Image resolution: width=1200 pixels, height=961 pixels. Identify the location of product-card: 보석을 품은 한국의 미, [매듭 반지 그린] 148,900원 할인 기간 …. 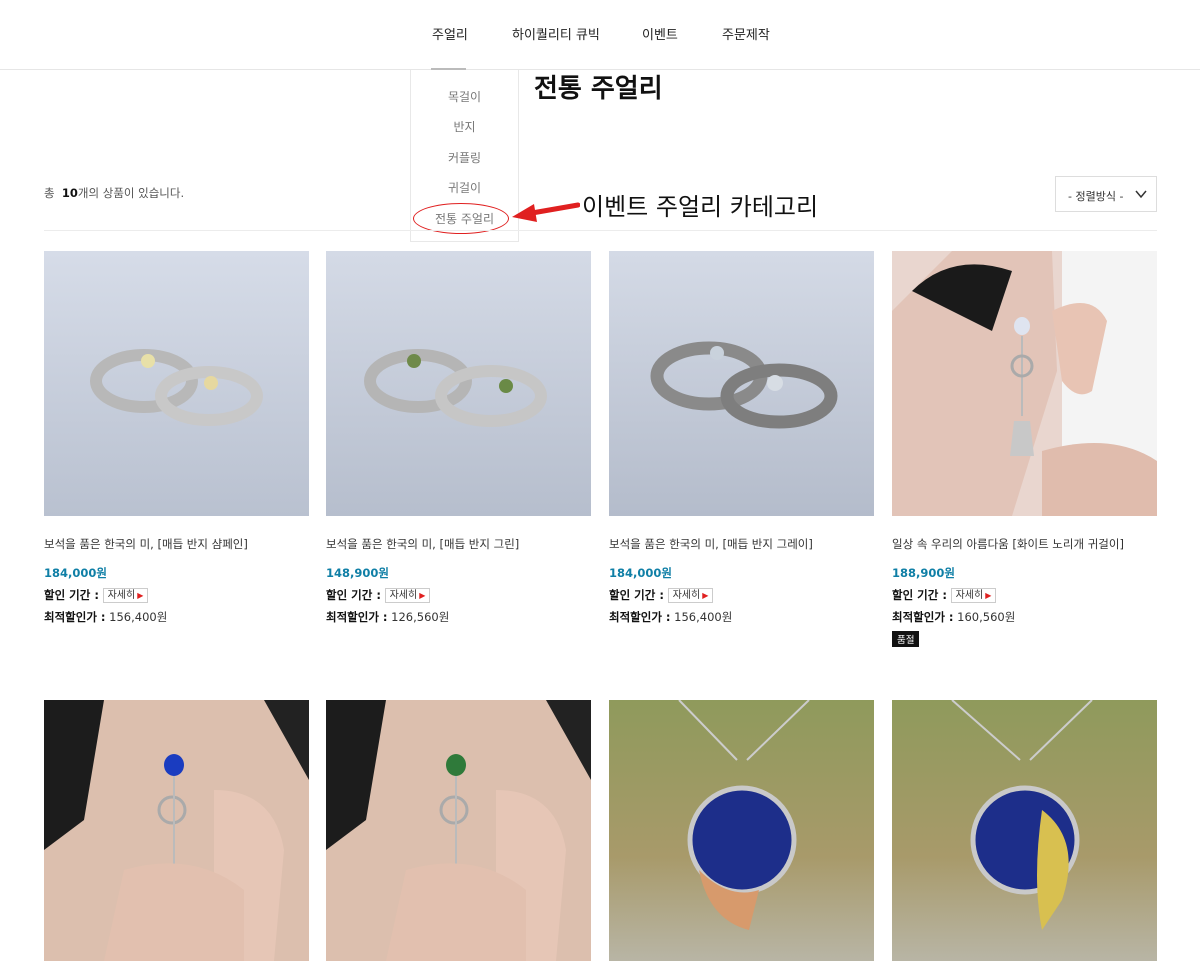
(458, 438).